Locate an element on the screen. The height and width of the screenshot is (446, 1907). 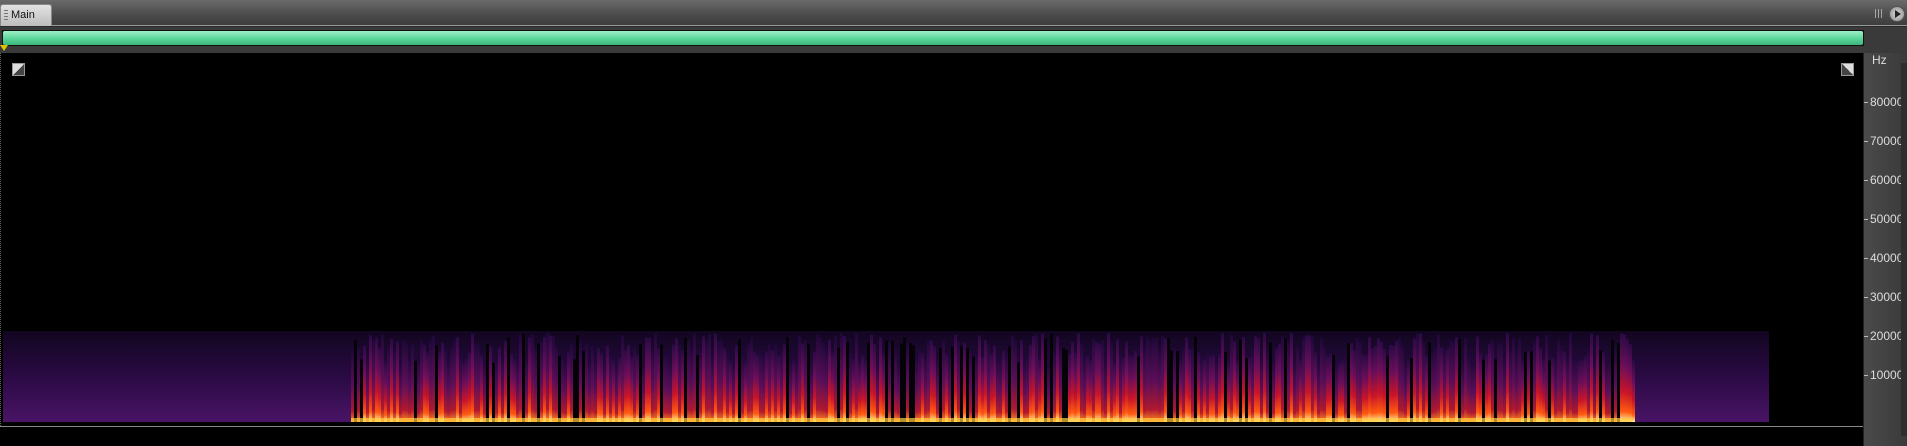
playhead-marker-icon is located at coordinates (4, 48).